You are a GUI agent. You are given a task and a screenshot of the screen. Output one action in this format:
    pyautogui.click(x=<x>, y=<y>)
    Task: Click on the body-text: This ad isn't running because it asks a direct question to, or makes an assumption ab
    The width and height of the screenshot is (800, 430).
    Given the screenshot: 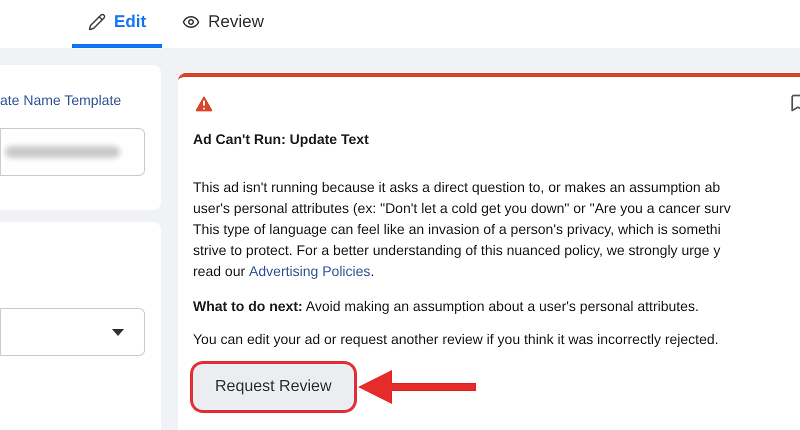 What is the action you would take?
    pyautogui.click(x=457, y=187)
    